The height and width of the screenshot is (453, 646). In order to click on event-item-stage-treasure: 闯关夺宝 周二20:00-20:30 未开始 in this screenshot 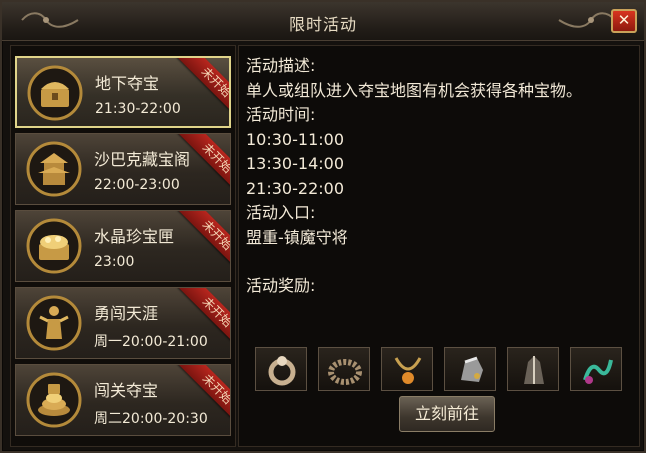, I will do `click(123, 400)`.